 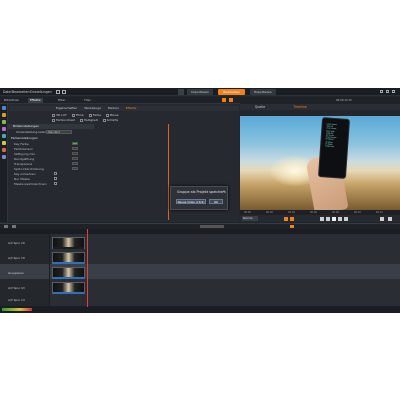 I want to click on audio-tool-icon, so click(x=4, y=136).